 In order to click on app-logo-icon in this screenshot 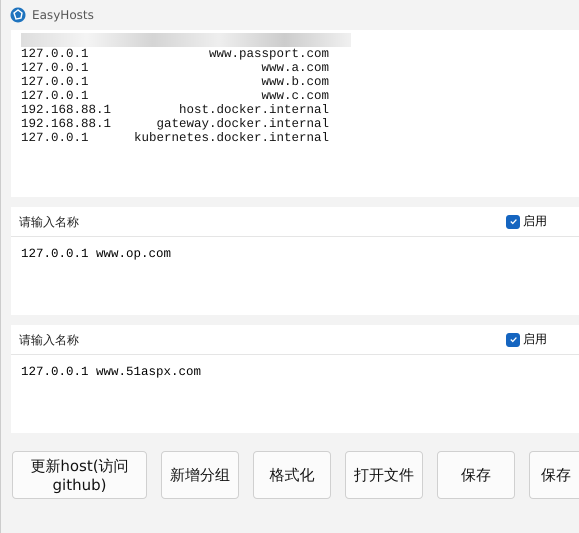, I will do `click(18, 15)`.